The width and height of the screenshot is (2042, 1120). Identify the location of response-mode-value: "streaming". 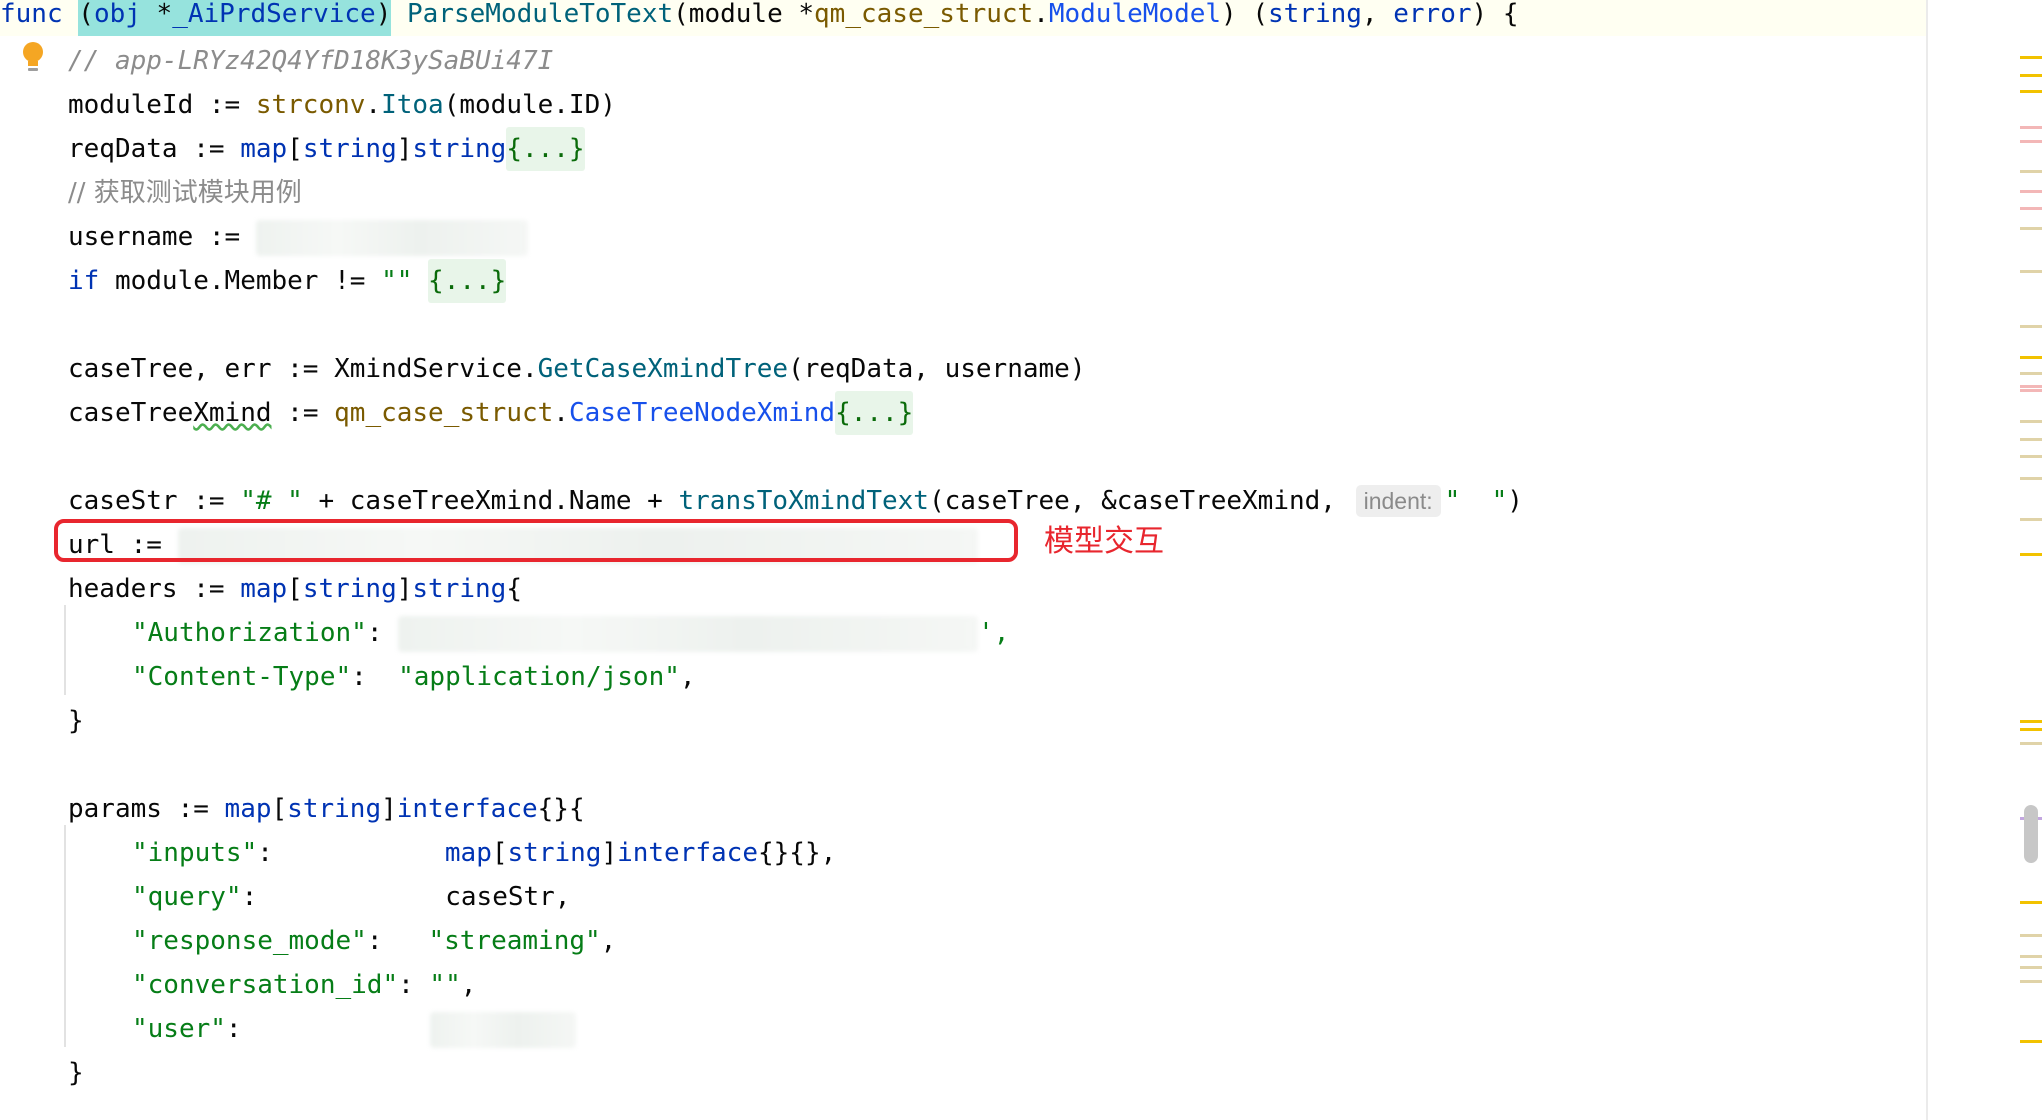
(514, 941).